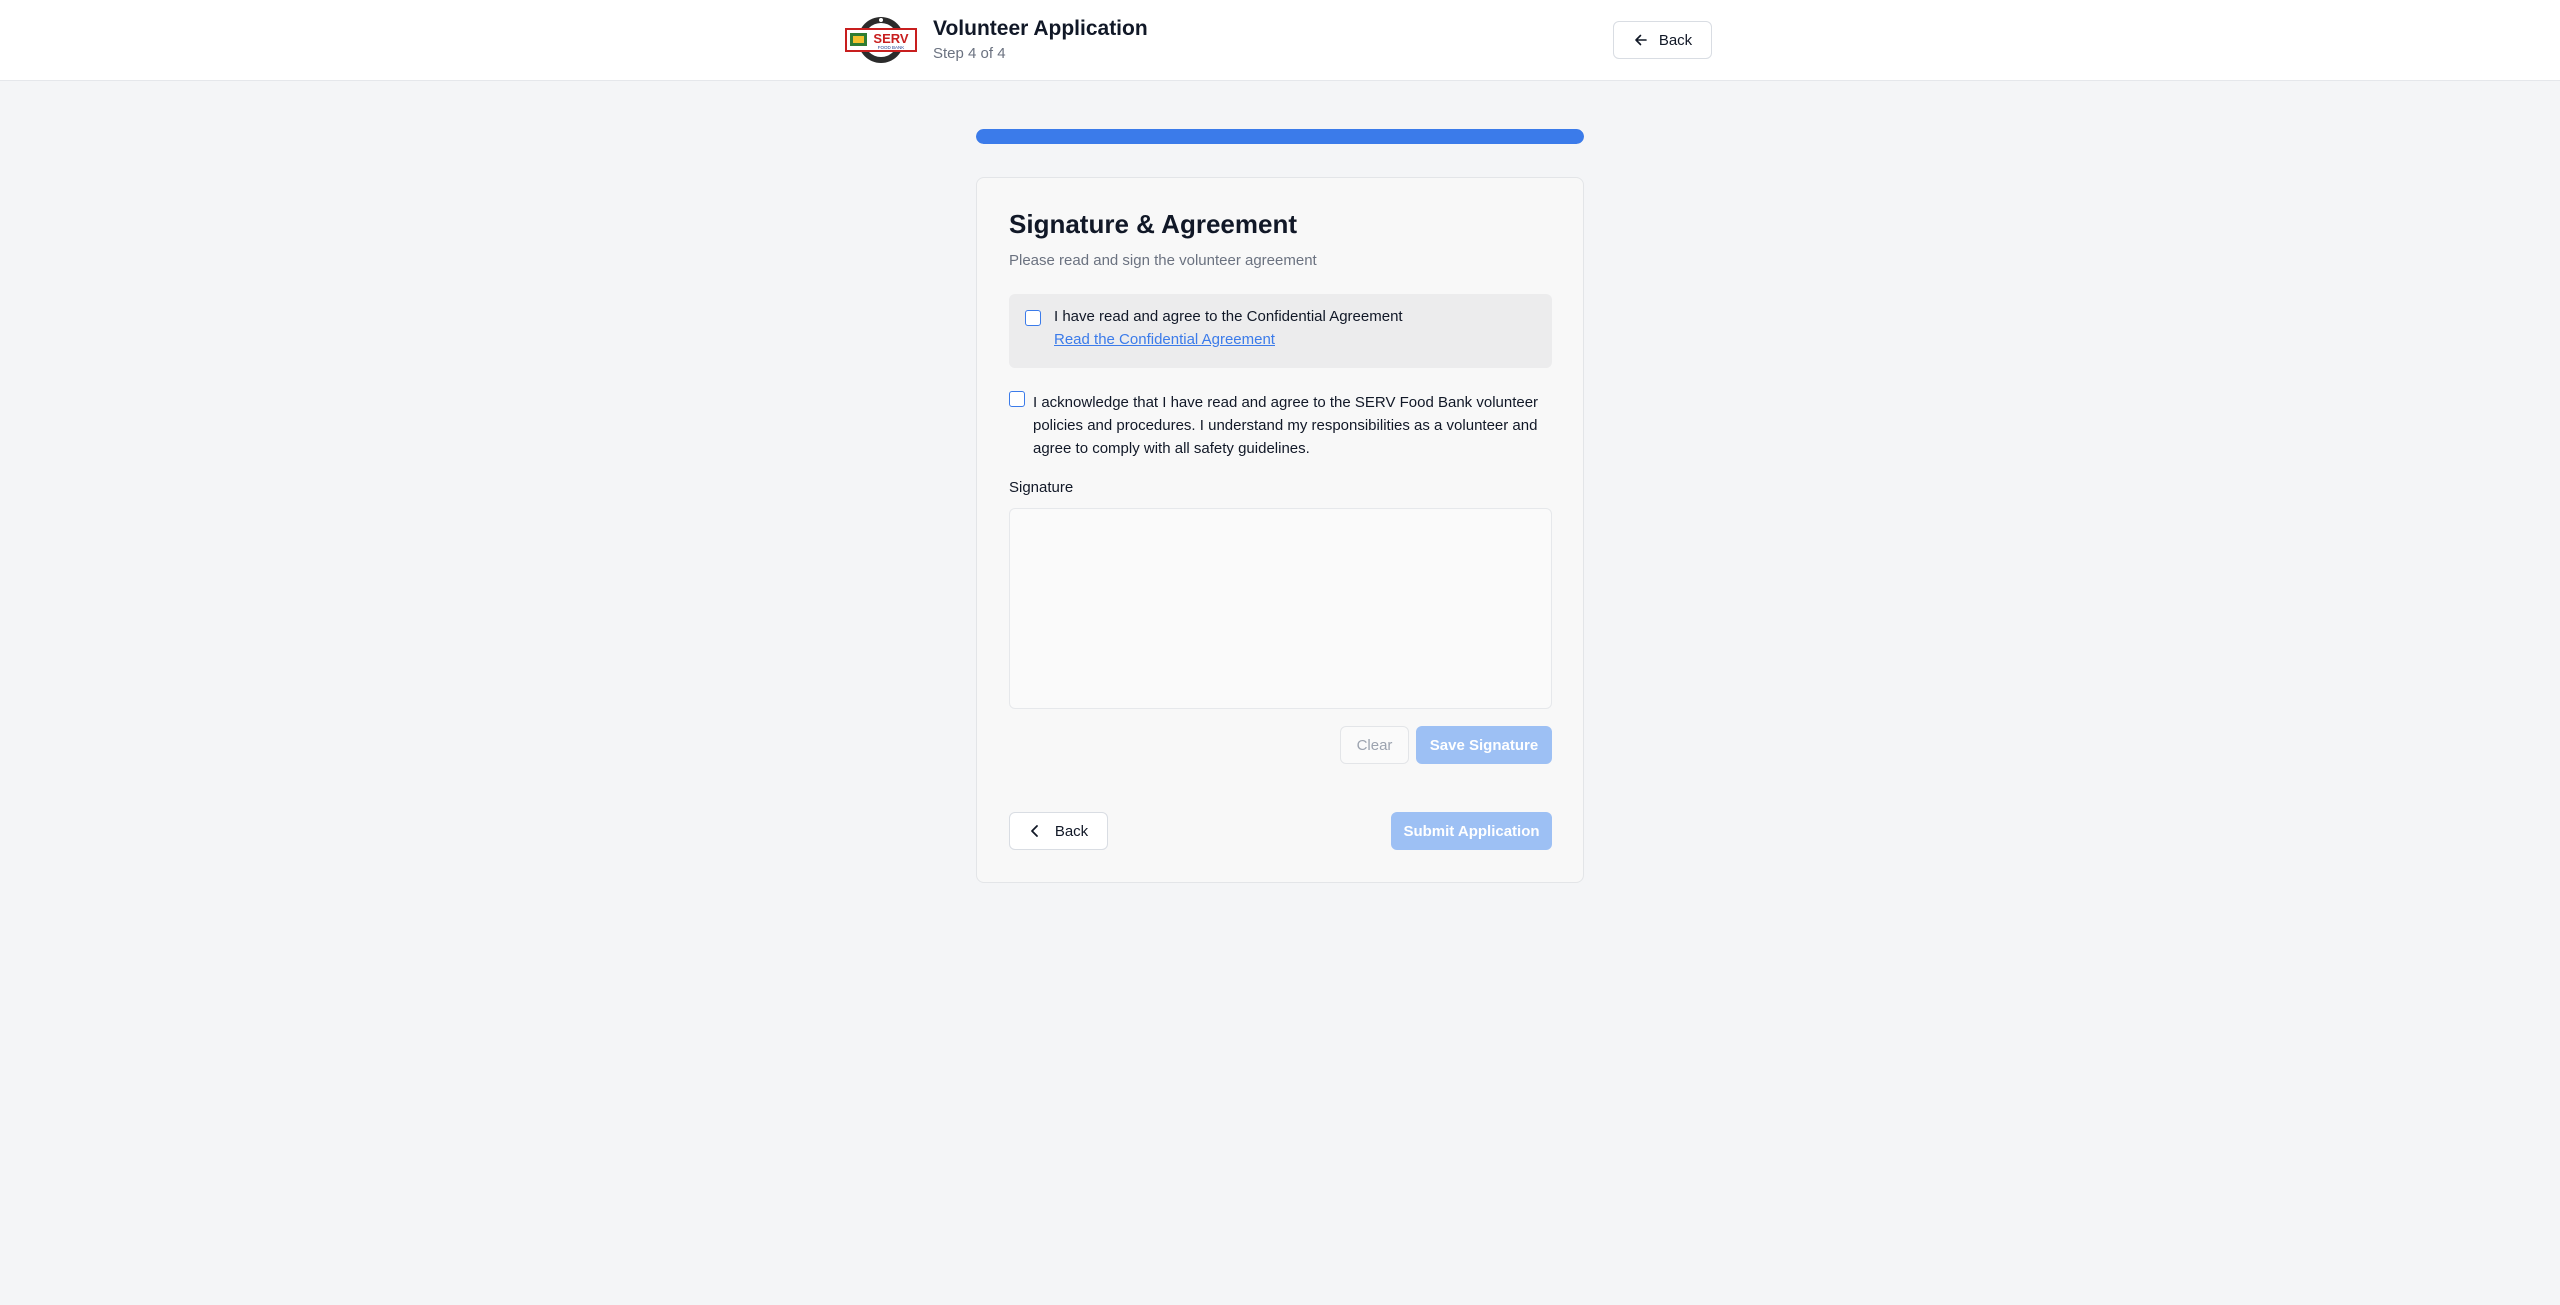 Image resolution: width=2560 pixels, height=1305 pixels. I want to click on progress-fill, so click(1280, 136).